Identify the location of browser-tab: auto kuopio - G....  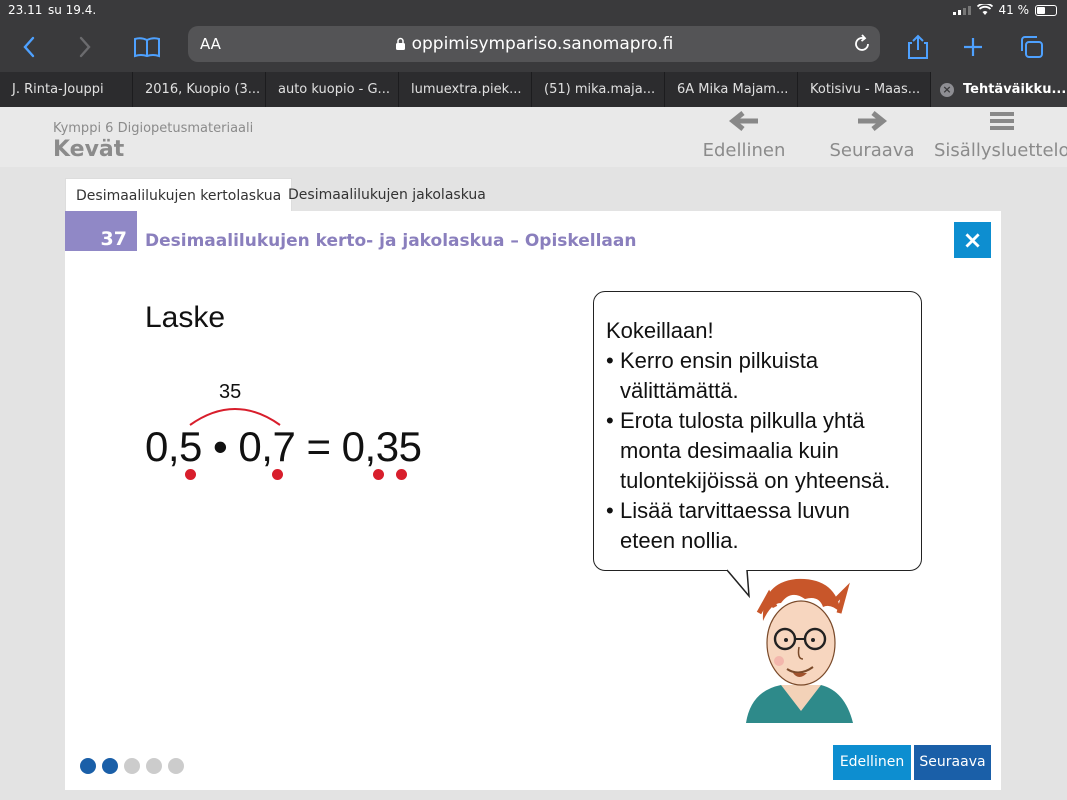
(332, 89).